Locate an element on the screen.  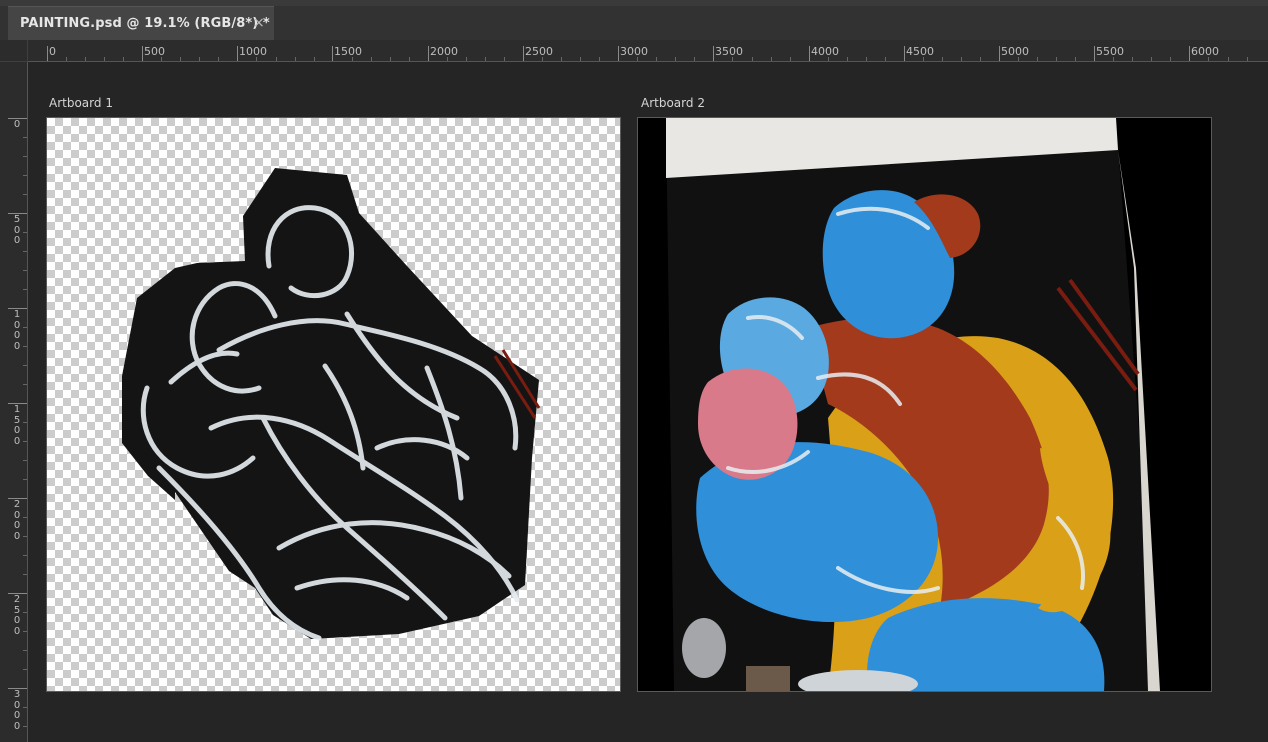
document-tab-title: PAINTING.psd @ 19.1% (RGB/8*) * is located at coordinates (145, 23).